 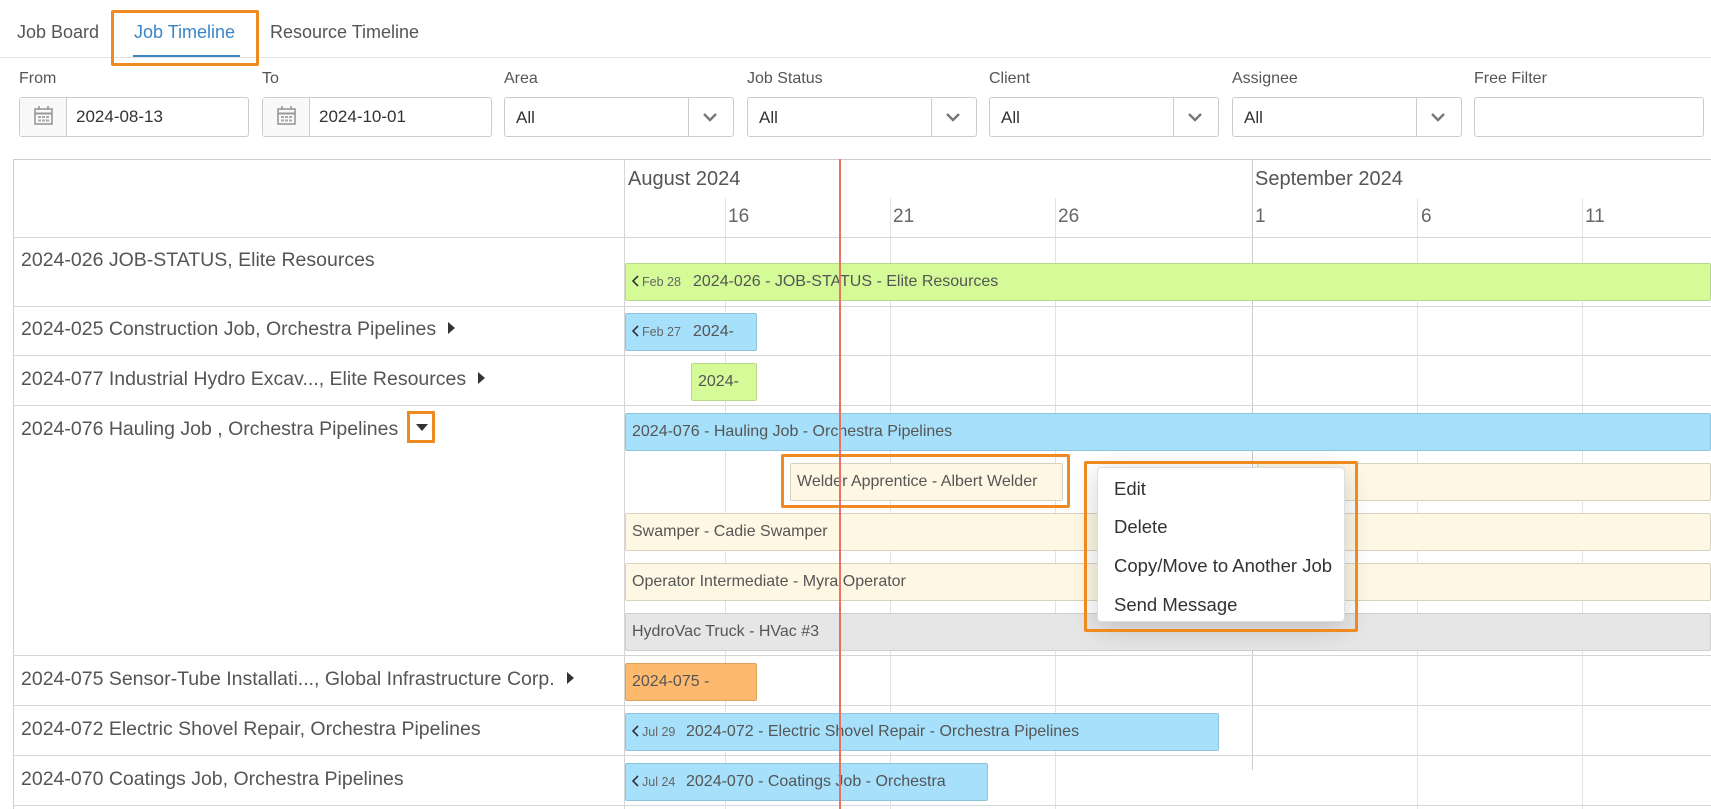 I want to click on bar-start-date: Feb 27, so click(x=661, y=332).